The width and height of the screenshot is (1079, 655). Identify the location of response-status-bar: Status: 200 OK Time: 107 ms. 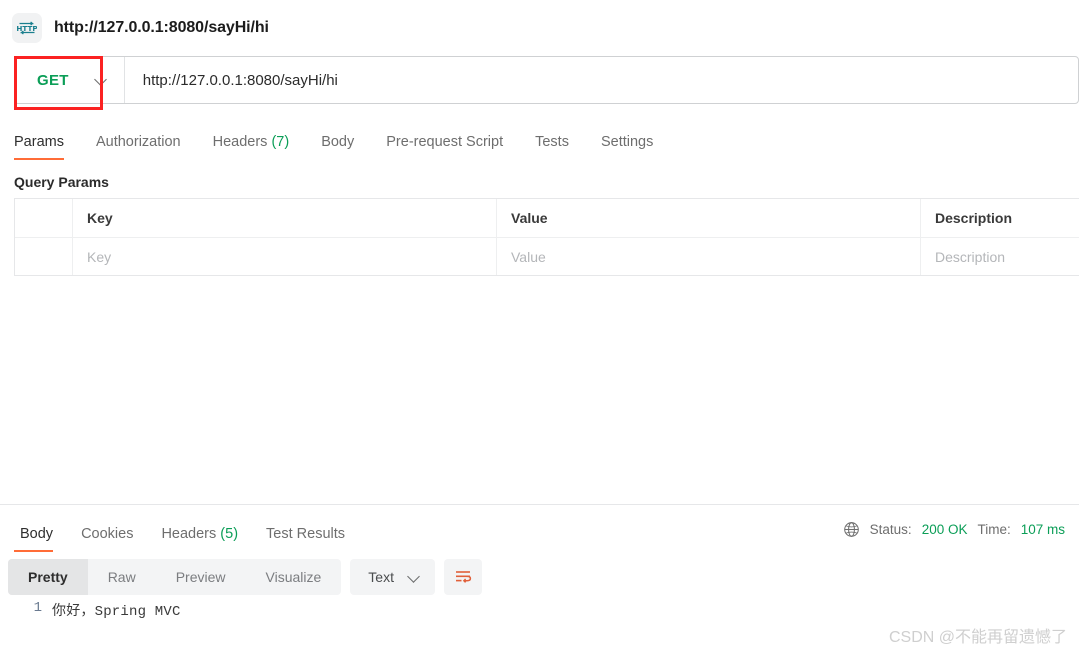
(961, 529).